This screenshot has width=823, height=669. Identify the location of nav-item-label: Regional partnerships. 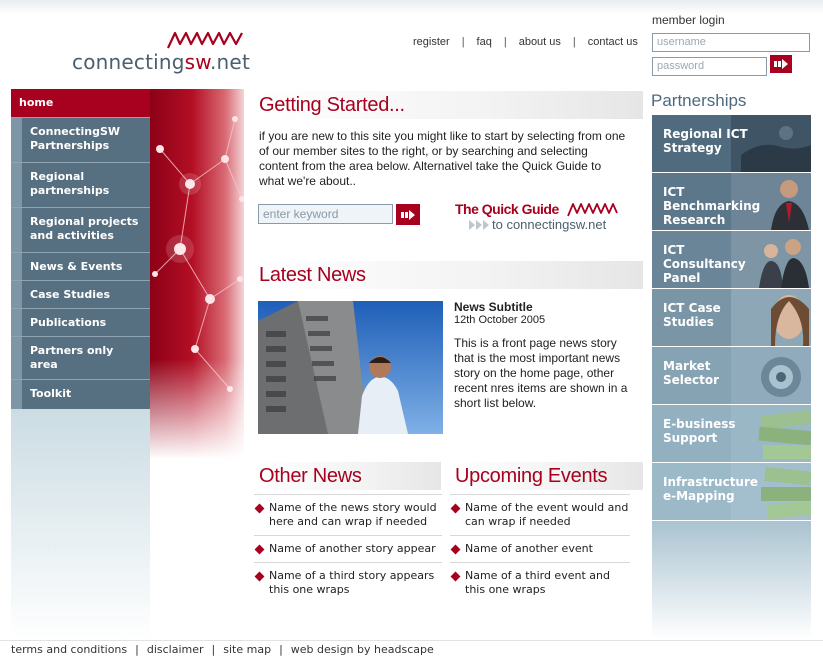
(70, 183).